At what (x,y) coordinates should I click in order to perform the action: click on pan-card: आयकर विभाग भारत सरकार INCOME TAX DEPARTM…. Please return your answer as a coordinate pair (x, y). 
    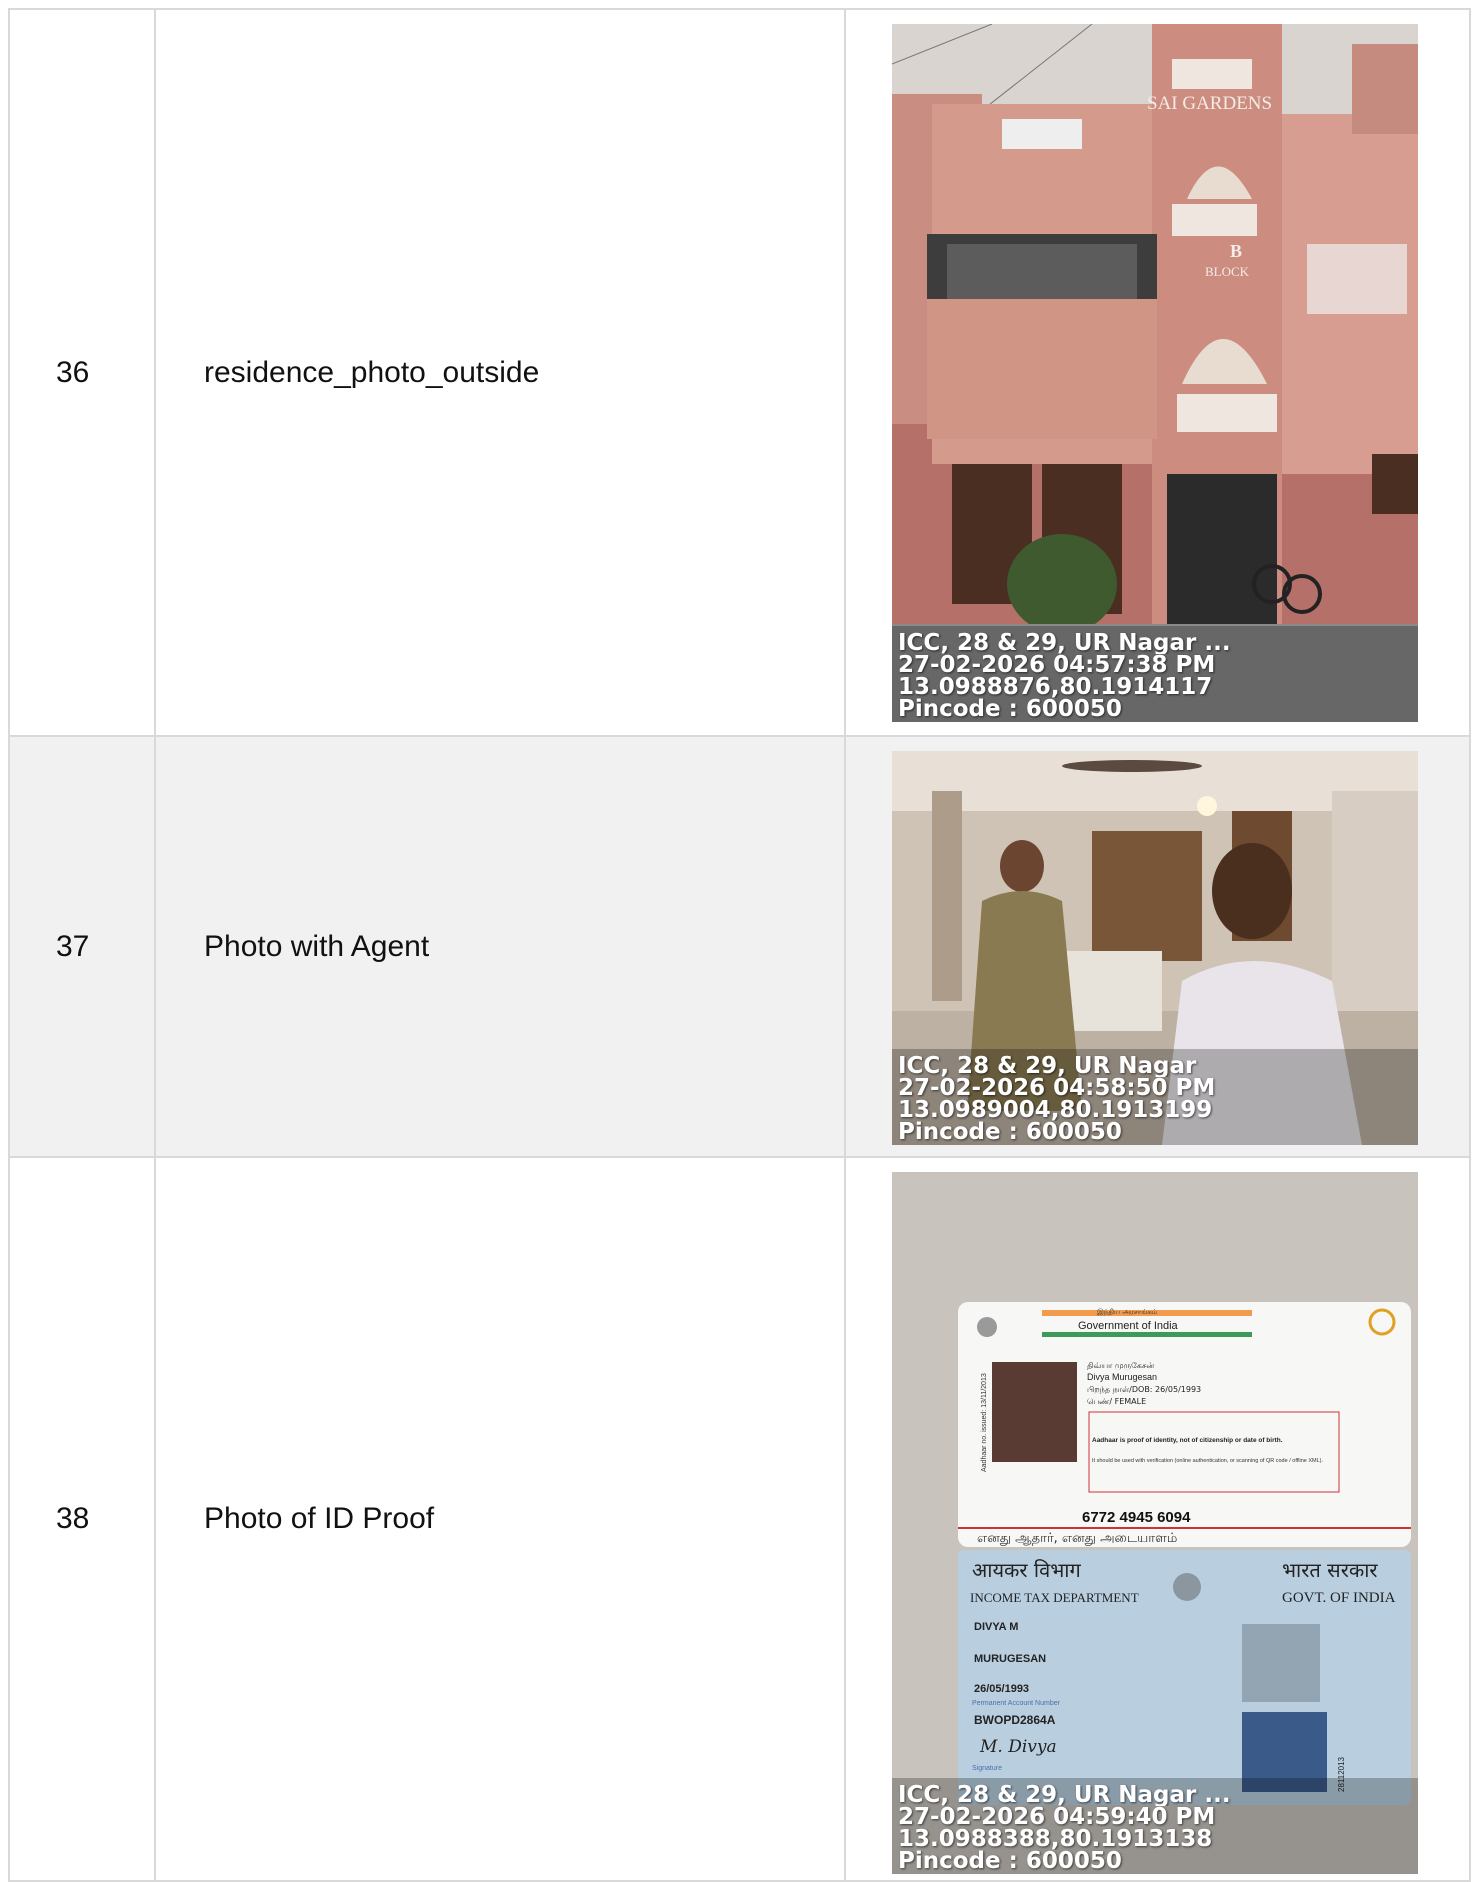
    Looking at the image, I should click on (1184, 1677).